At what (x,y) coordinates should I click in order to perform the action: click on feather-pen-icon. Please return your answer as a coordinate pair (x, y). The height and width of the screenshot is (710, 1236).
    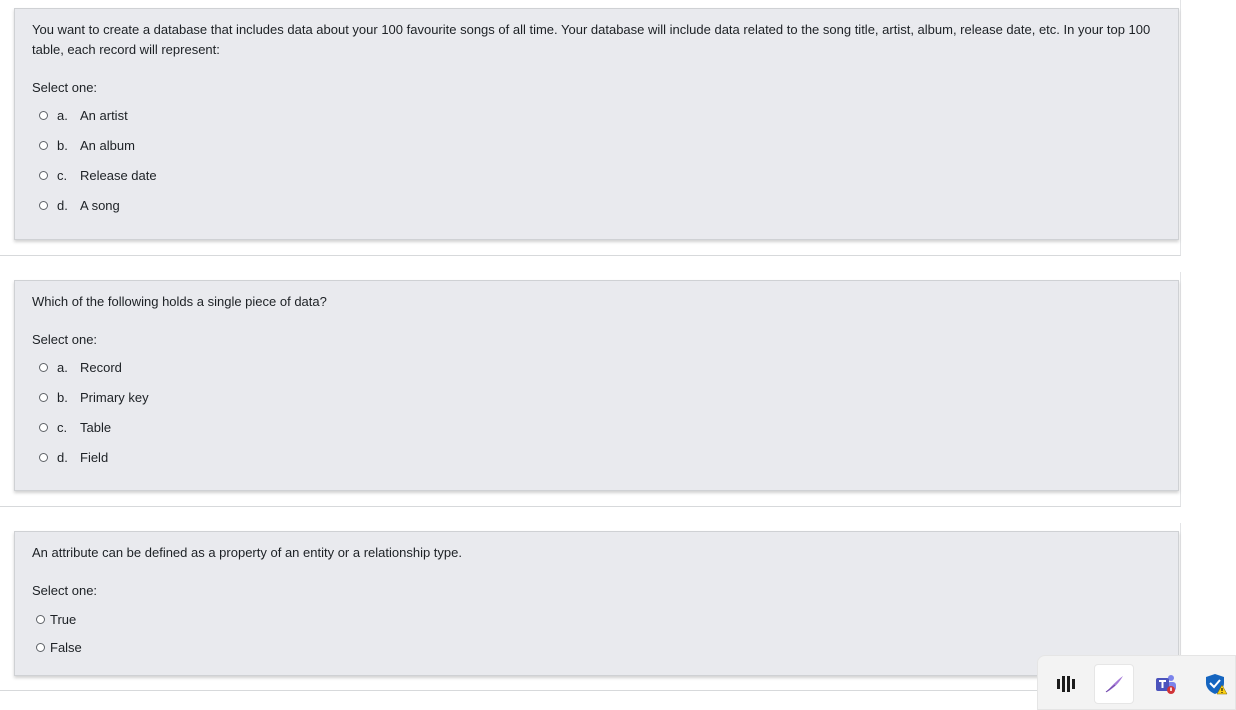
    Looking at the image, I should click on (1114, 684).